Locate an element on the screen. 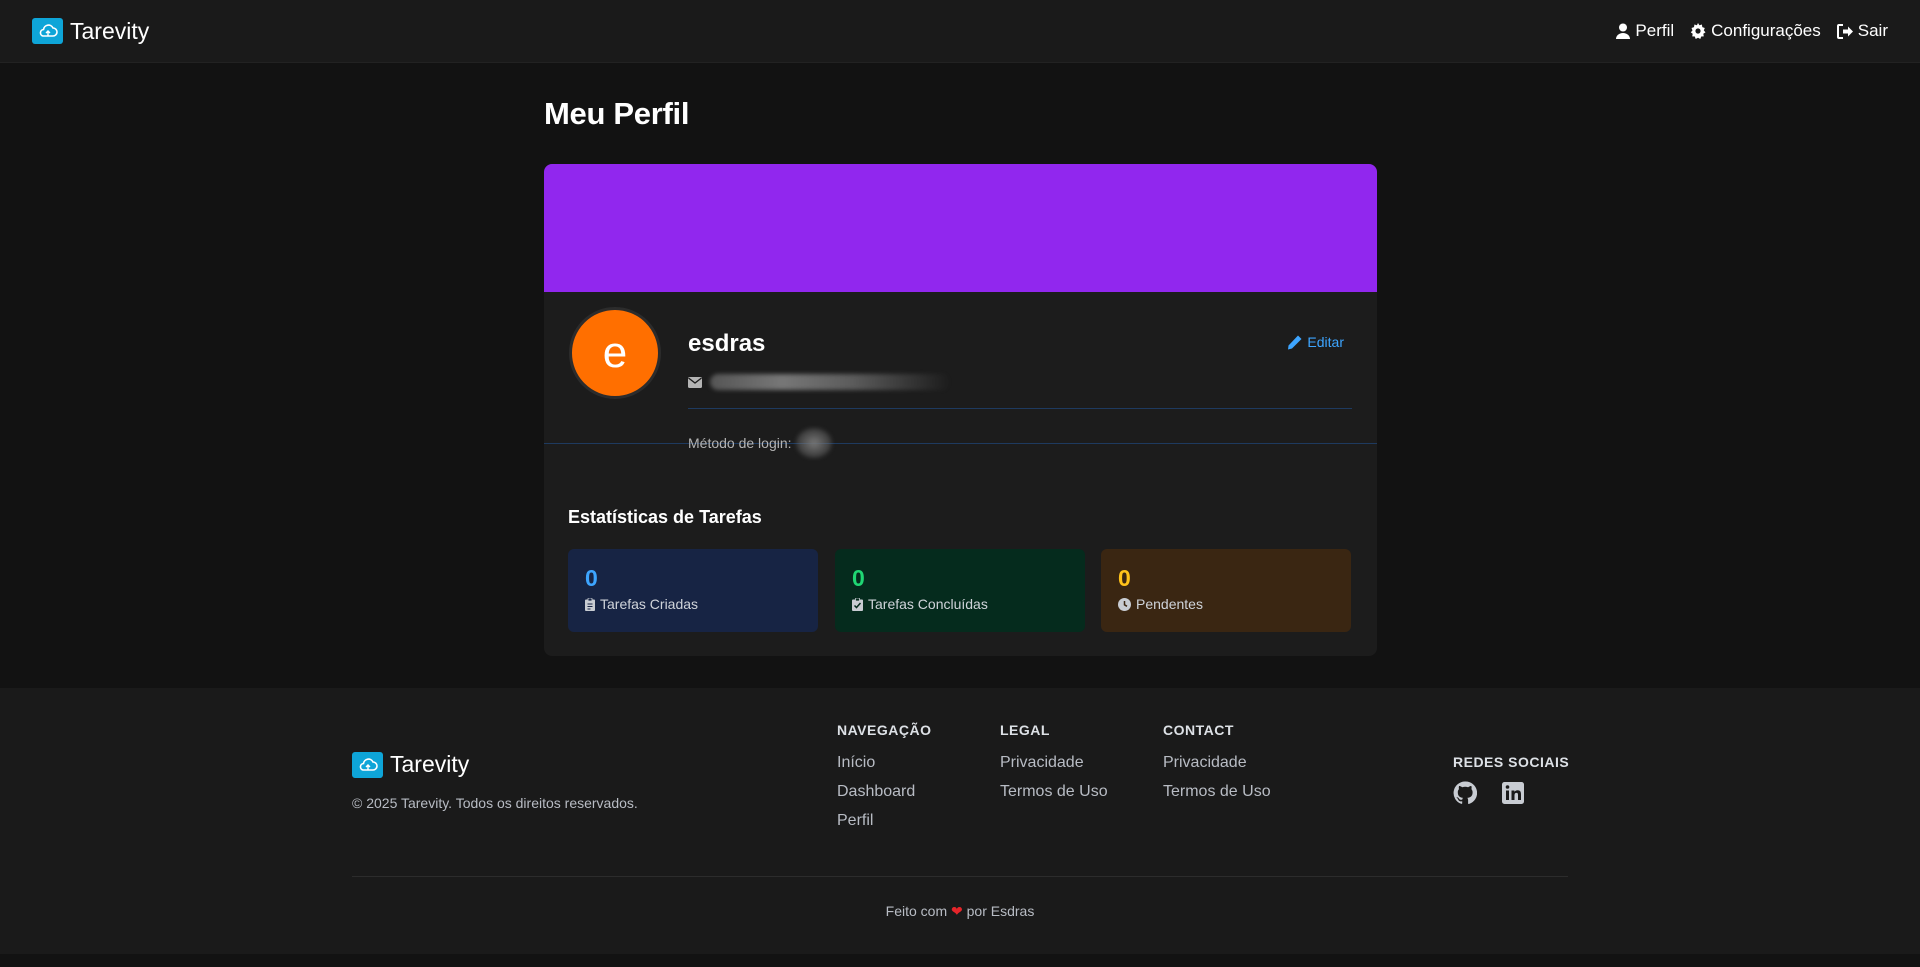  login-method-label: Método de login: is located at coordinates (740, 443).